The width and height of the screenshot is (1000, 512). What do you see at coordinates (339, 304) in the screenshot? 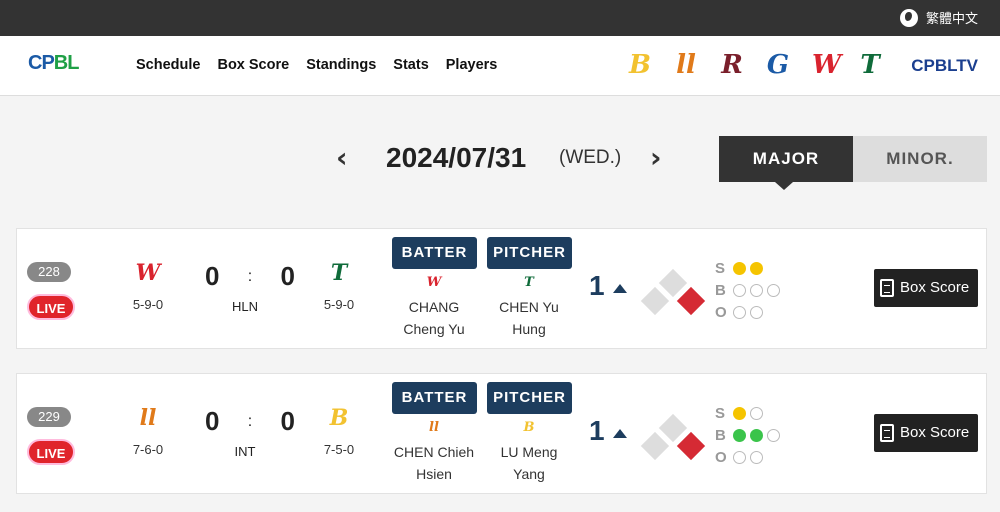
I see `home-team-record: 5-9-0` at bounding box center [339, 304].